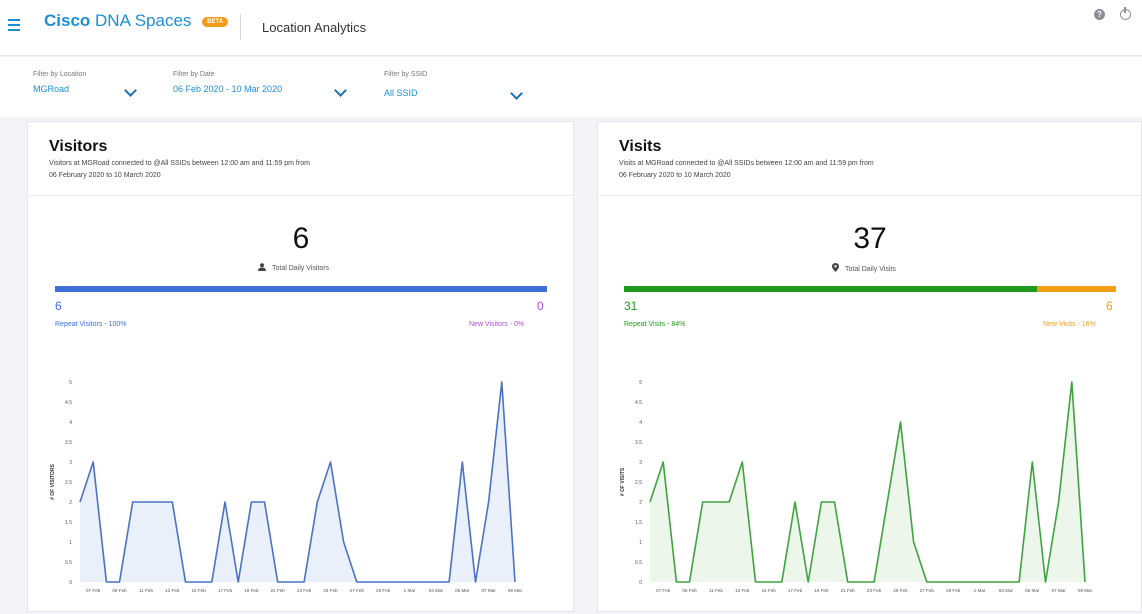 Image resolution: width=1142 pixels, height=614 pixels. Describe the element at coordinates (488, 590) in the screenshot. I see `x-tick-label: 07 Mar` at that location.